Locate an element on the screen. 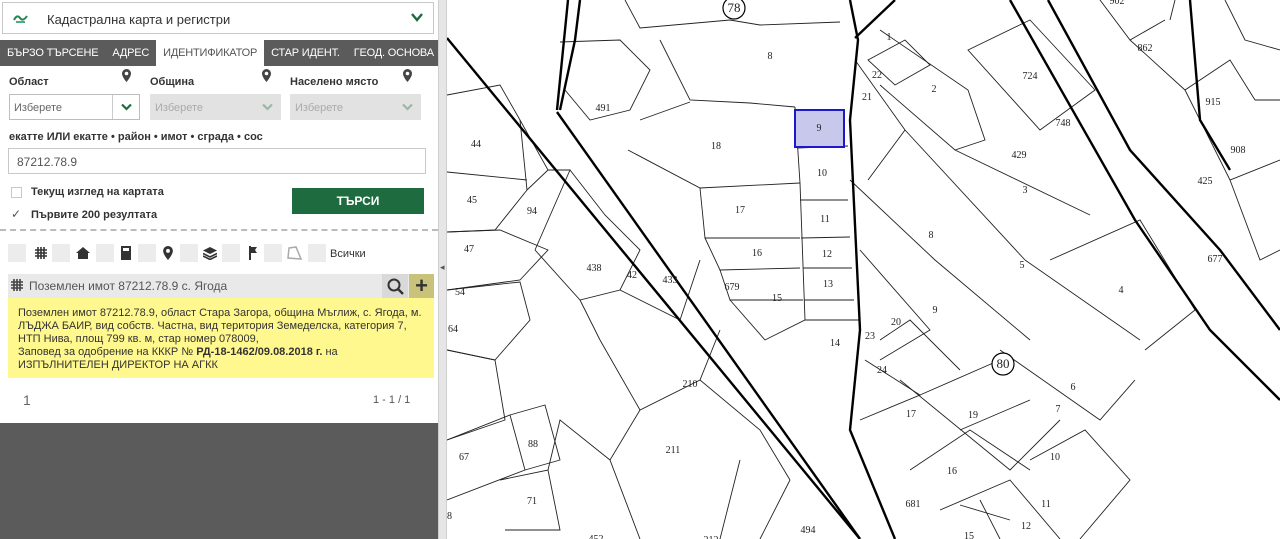 The width and height of the screenshot is (1280, 539). parcel-label: 20 is located at coordinates (896, 322).